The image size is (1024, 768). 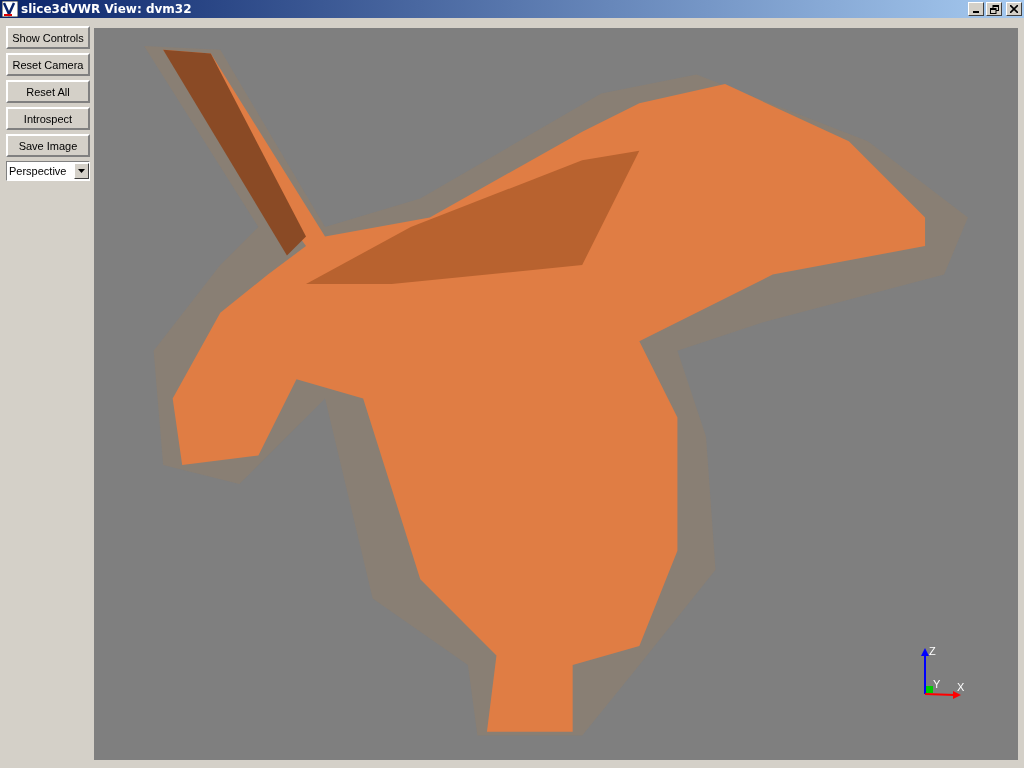 What do you see at coordinates (48, 171) in the screenshot?
I see `projection-dropdown: Perspective` at bounding box center [48, 171].